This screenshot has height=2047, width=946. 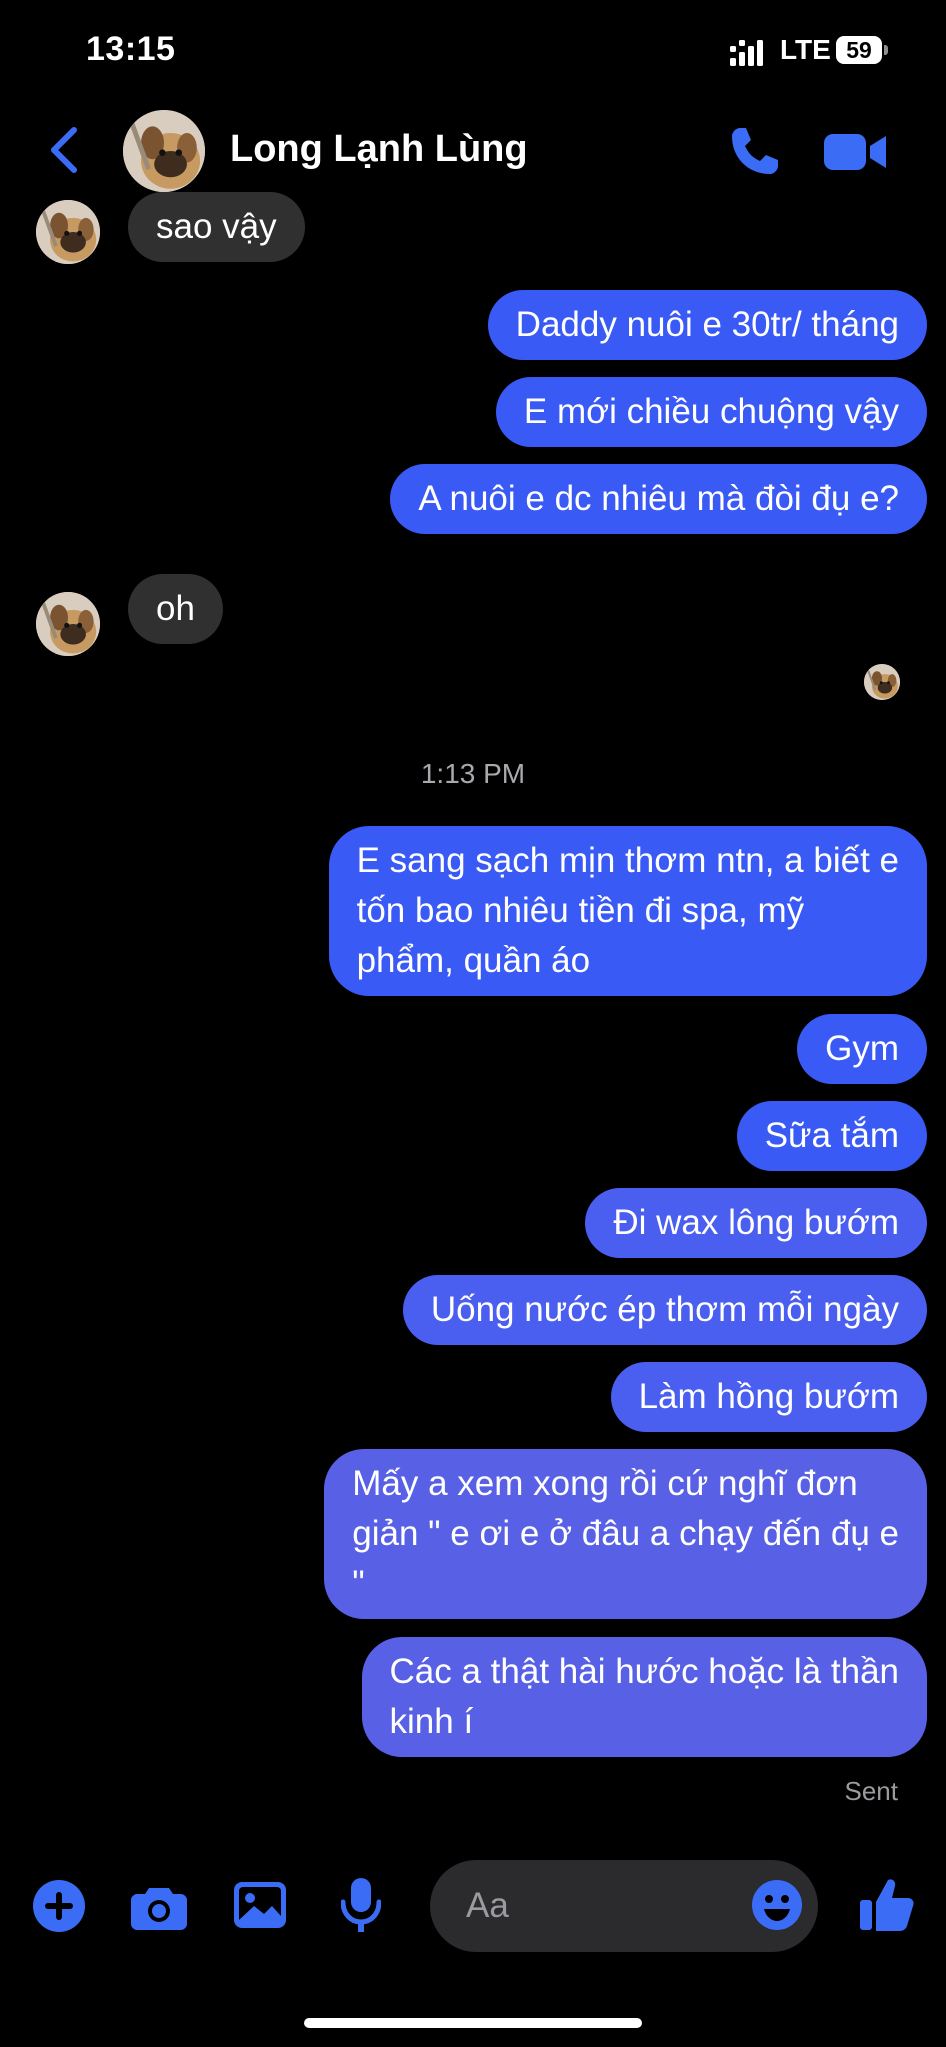 What do you see at coordinates (856, 152) in the screenshot?
I see `video-camera-icon` at bounding box center [856, 152].